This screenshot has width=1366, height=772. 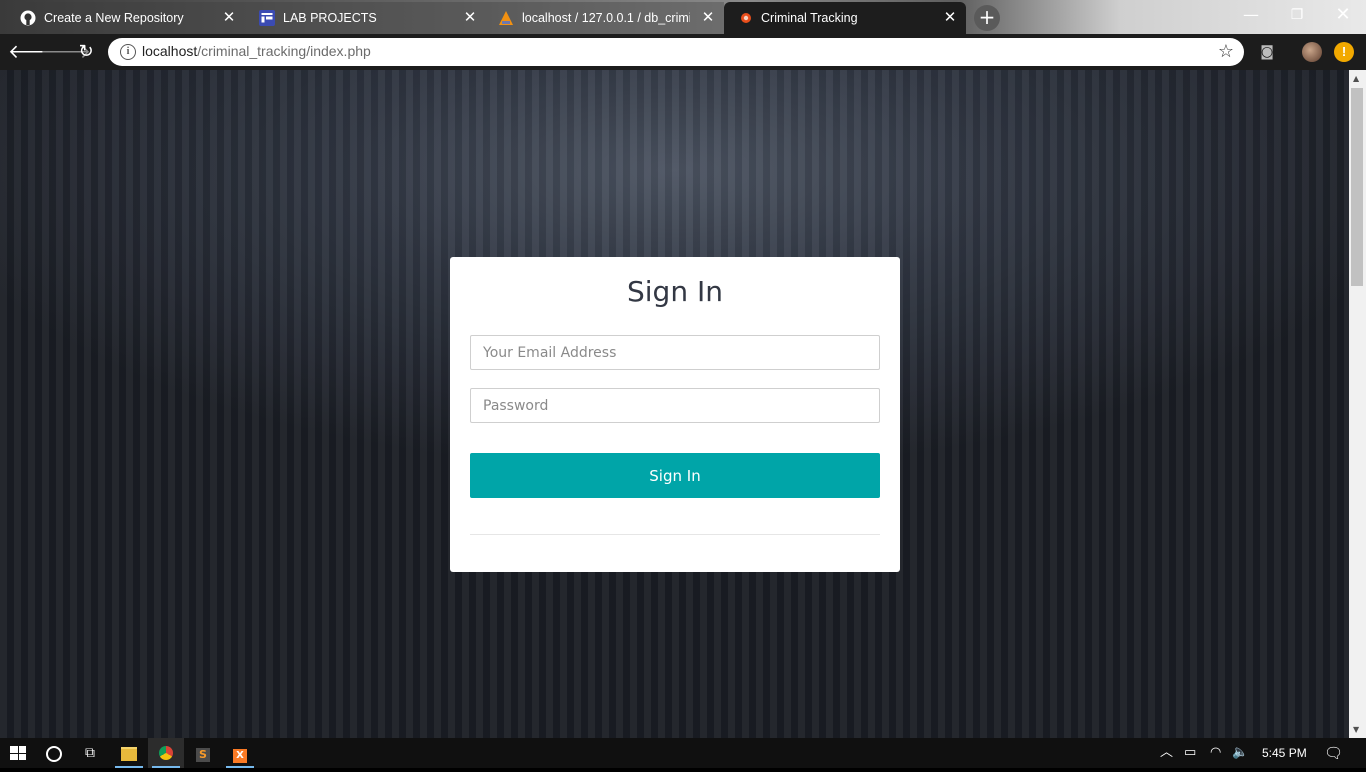 What do you see at coordinates (33, 52) in the screenshot?
I see `back-button: 🡐` at bounding box center [33, 52].